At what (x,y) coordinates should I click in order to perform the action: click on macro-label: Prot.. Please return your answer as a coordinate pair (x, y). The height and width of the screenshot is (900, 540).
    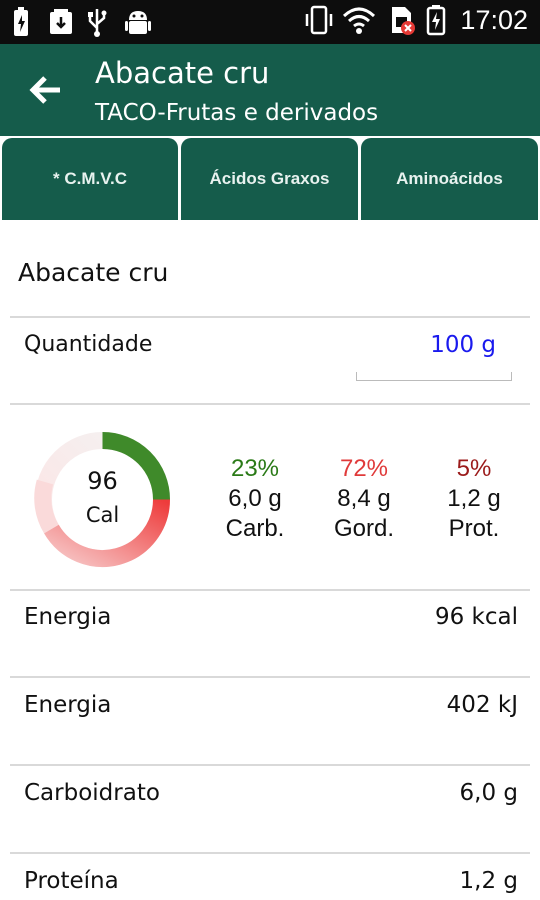
    Looking at the image, I should click on (474, 528).